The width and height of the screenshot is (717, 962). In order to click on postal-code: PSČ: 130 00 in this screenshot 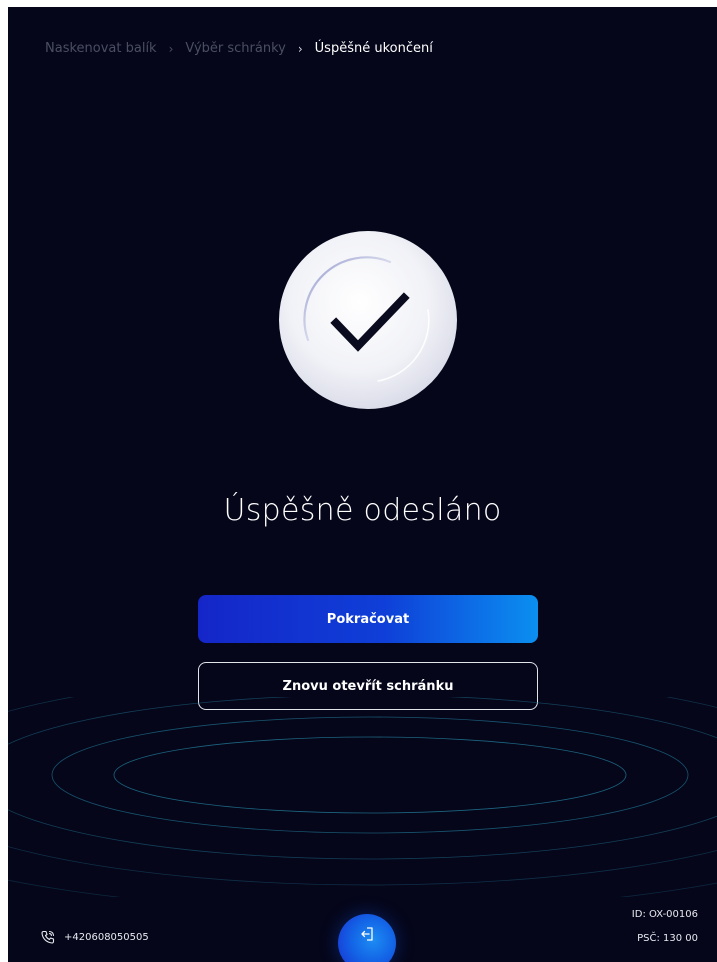, I will do `click(667, 938)`.